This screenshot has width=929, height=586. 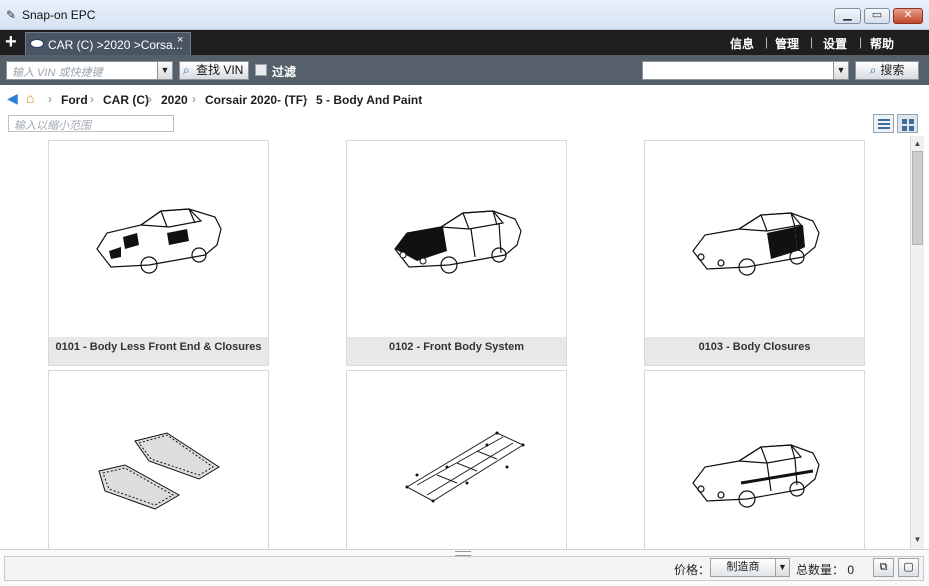 What do you see at coordinates (126, 100) in the screenshot?
I see `breadcrumb-class: CAR (C)` at bounding box center [126, 100].